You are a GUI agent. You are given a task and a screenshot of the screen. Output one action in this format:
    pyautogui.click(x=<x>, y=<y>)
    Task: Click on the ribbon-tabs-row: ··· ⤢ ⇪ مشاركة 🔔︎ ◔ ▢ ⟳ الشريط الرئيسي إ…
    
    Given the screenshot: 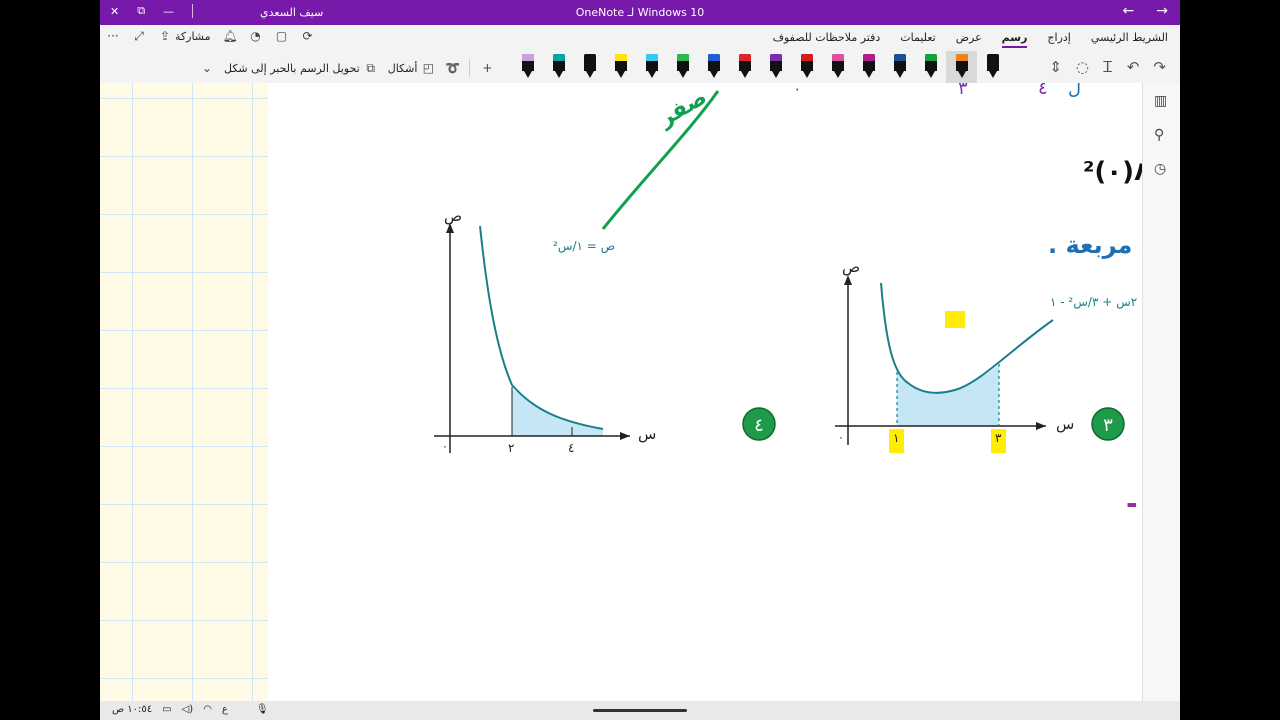 What is the action you would take?
    pyautogui.click(x=640, y=38)
    